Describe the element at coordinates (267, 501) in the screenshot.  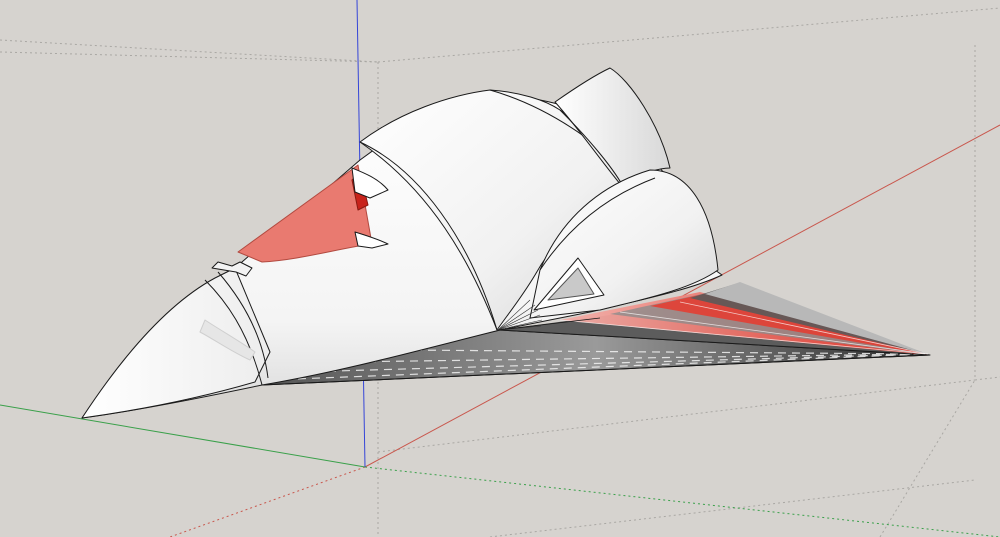
I see `red-axis-dotted` at that location.